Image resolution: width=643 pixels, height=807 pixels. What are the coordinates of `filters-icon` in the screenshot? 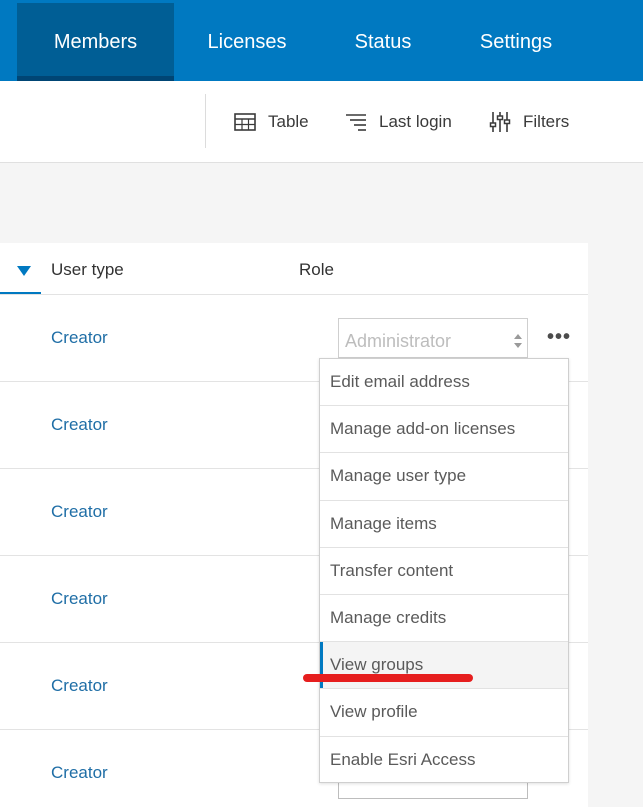 It's located at (500, 122).